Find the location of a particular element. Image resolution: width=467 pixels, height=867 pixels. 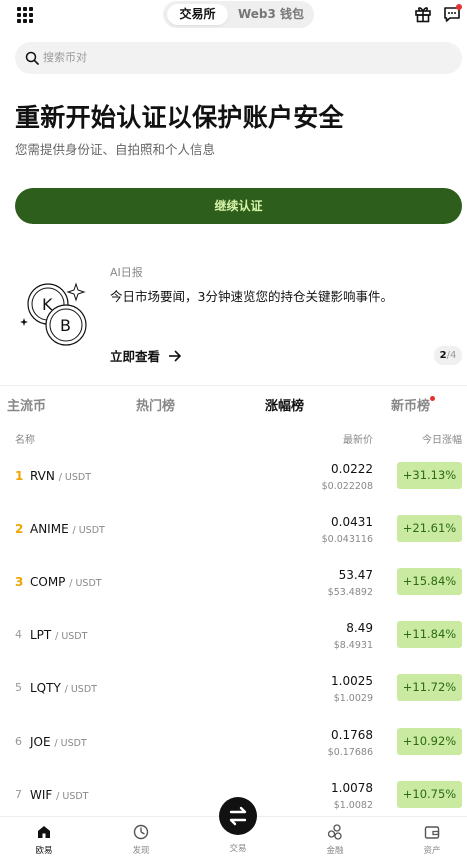

market-row: 4 LPT / USDT 8.49 $8.4931 +11.84% is located at coordinates (233, 647).